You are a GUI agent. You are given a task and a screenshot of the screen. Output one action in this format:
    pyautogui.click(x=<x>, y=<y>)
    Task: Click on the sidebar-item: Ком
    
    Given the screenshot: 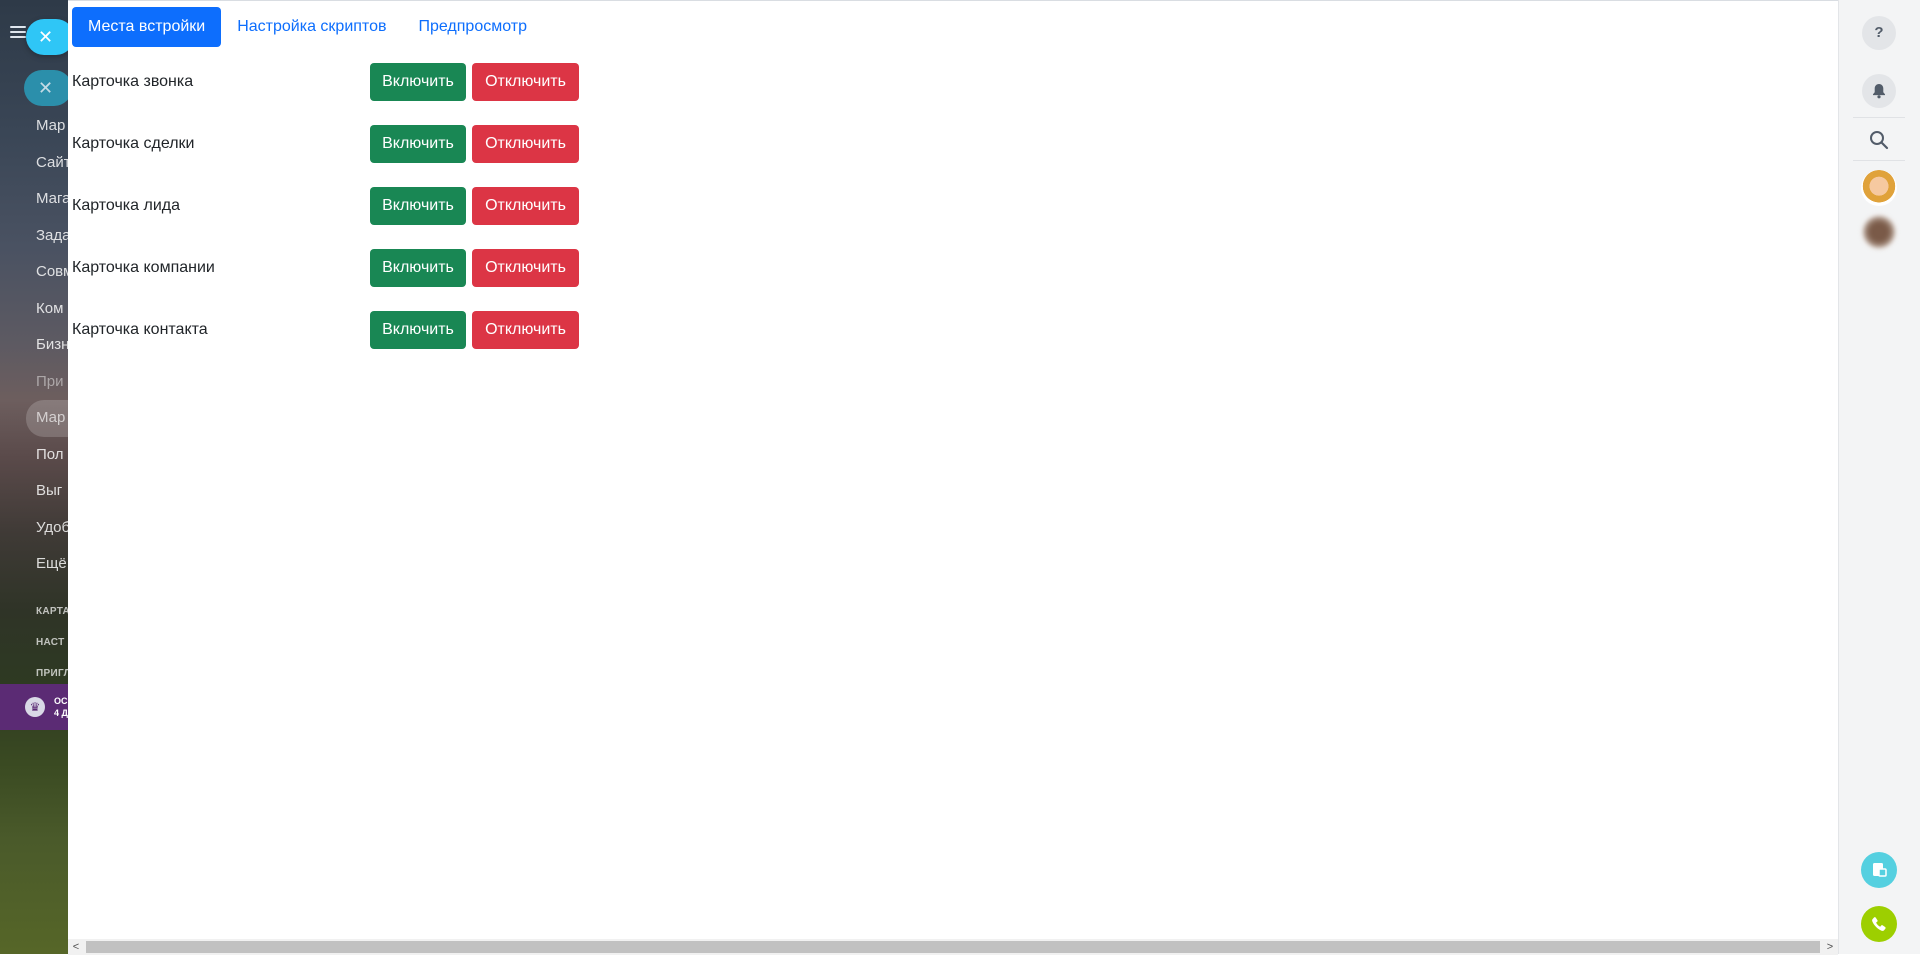 What is the action you would take?
    pyautogui.click(x=34, y=309)
    